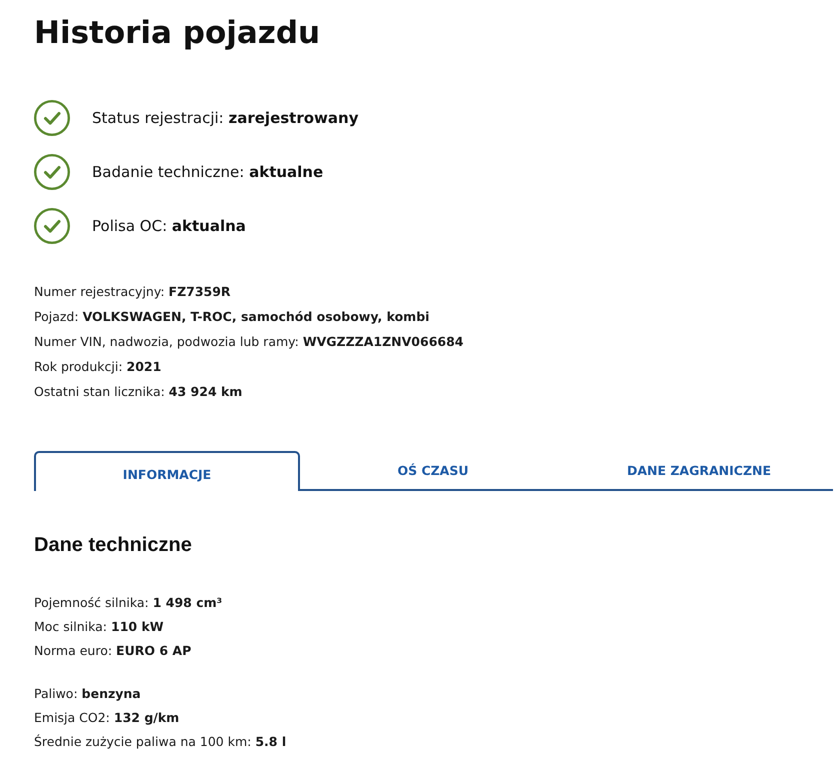  I want to click on tab: INFORMACJE, so click(167, 471).